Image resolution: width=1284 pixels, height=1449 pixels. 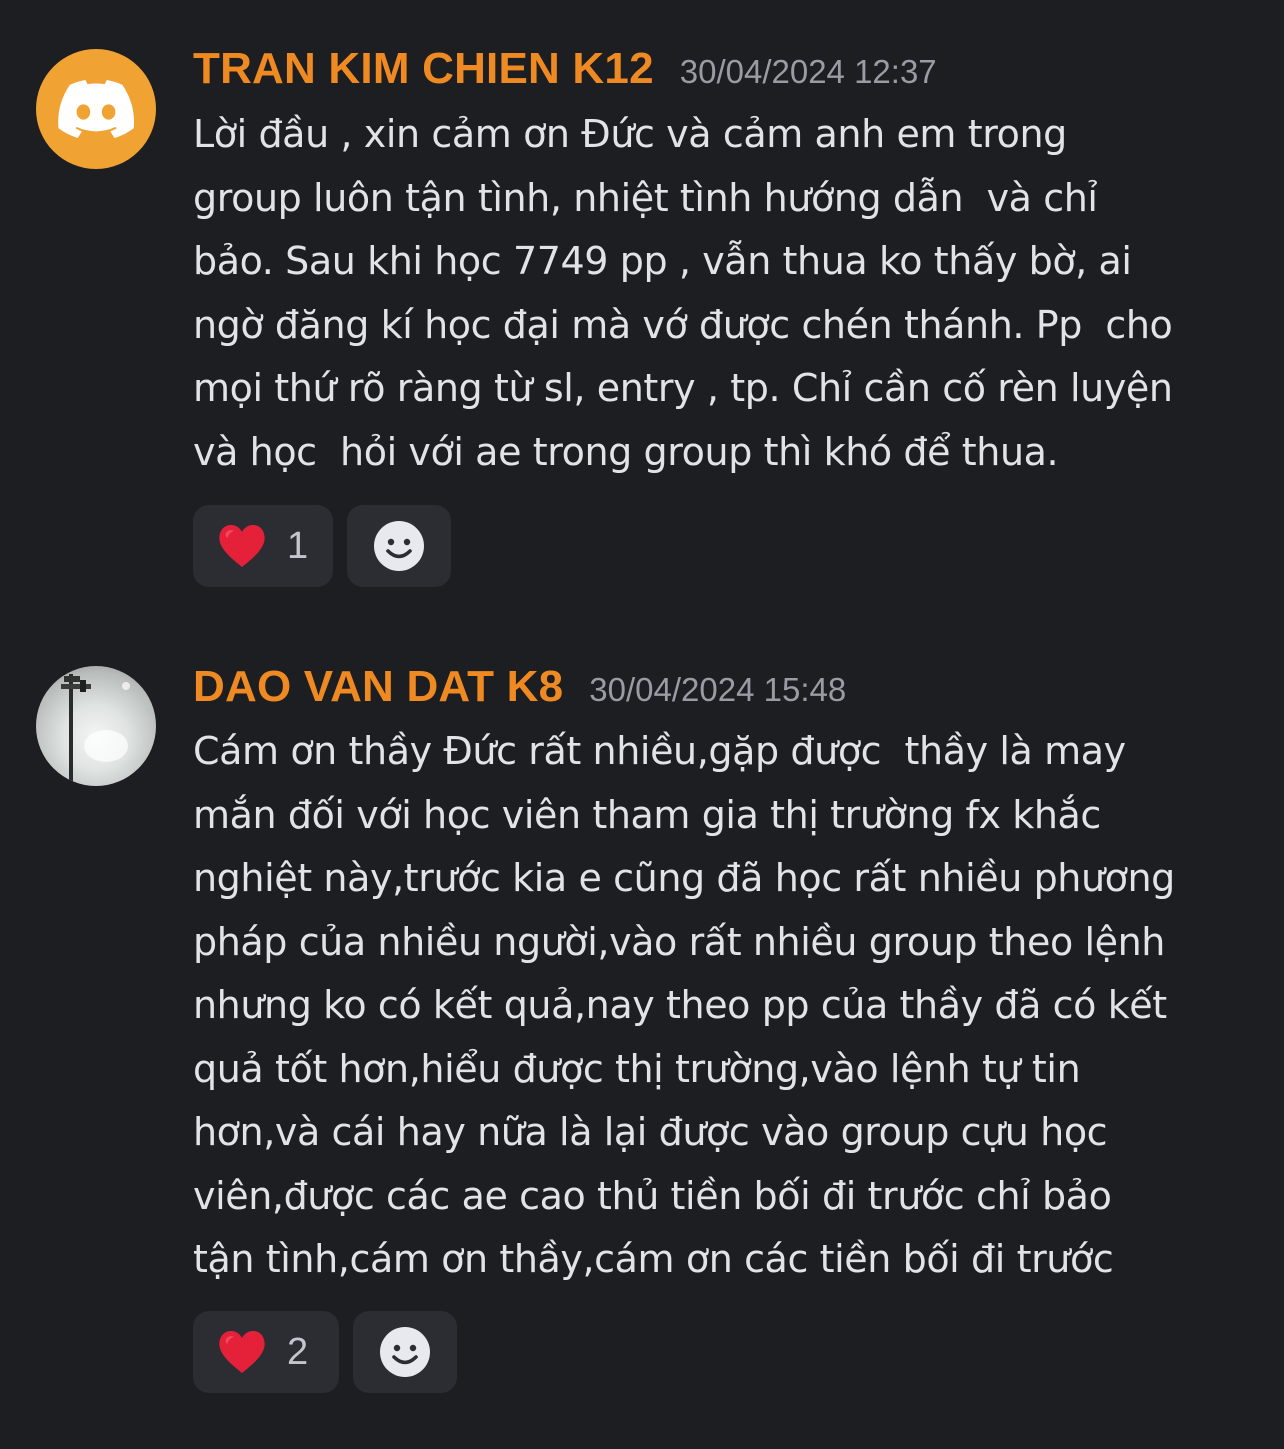 I want to click on timestamp: 30/04/2024 15:48, so click(x=718, y=689).